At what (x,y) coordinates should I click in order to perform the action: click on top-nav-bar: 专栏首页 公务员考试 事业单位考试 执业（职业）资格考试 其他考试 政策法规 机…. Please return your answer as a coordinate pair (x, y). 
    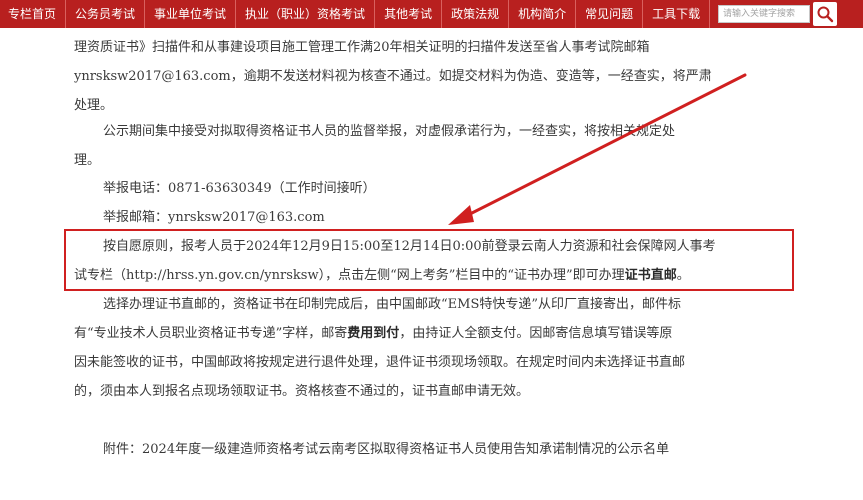
    Looking at the image, I should click on (431, 14).